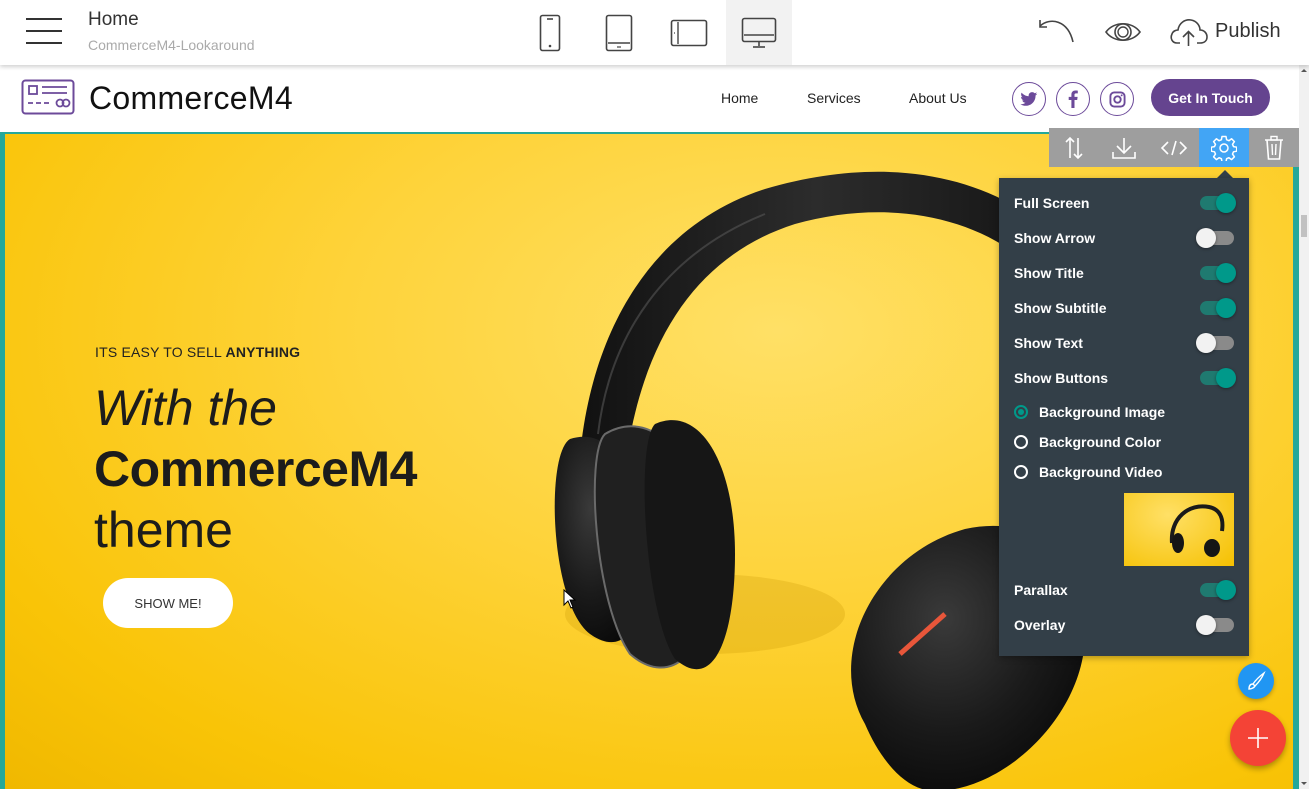 The width and height of the screenshot is (1309, 789). What do you see at coordinates (1041, 590) in the screenshot?
I see `setting-label: Parallax` at bounding box center [1041, 590].